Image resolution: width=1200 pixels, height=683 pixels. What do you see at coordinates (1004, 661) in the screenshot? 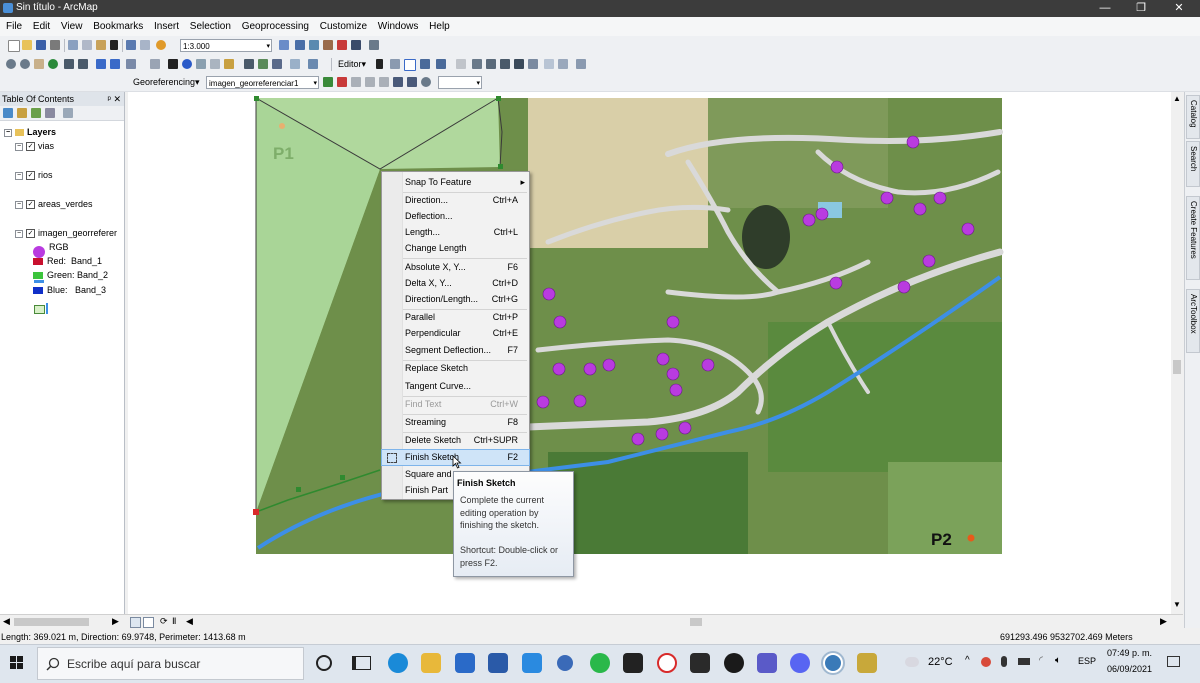
I see `microphone-icon` at bounding box center [1004, 661].